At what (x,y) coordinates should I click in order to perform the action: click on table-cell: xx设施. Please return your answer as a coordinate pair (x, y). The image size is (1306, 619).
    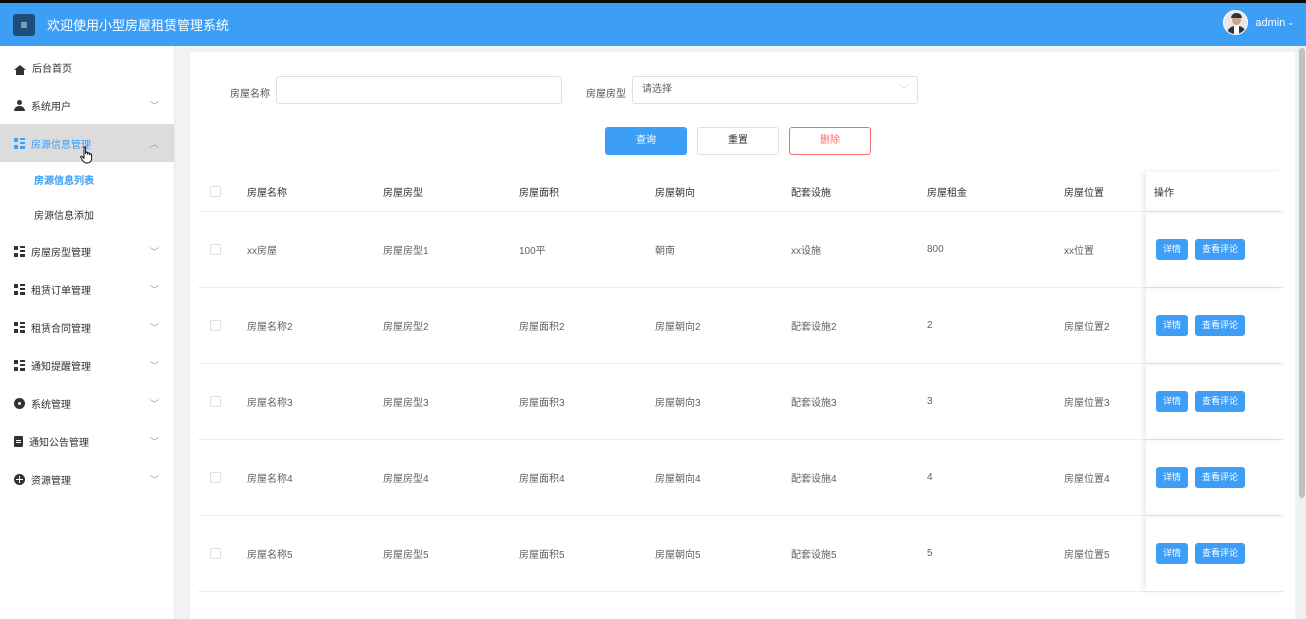
    Looking at the image, I should click on (806, 251).